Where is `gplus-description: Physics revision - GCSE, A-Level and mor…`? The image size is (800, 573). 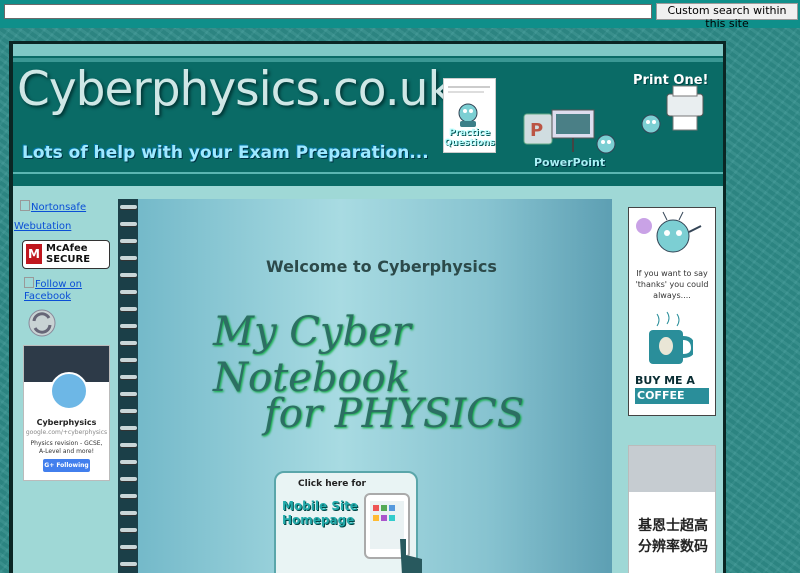 gplus-description: Physics revision - GCSE, A-Level and mor… is located at coordinates (66, 447).